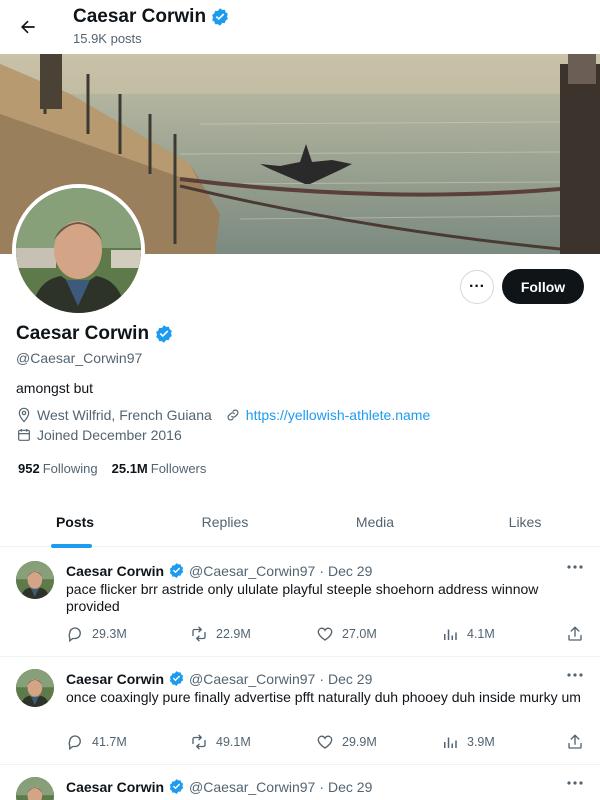  I want to click on following-link: 952 Following, so click(58, 468).